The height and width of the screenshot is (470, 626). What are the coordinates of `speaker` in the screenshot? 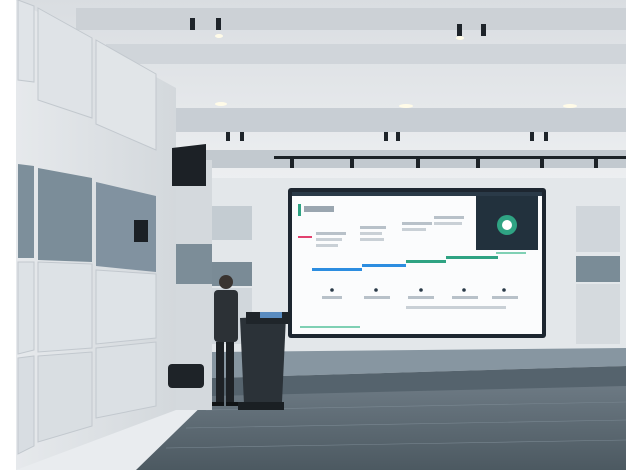 It's located at (189, 165).